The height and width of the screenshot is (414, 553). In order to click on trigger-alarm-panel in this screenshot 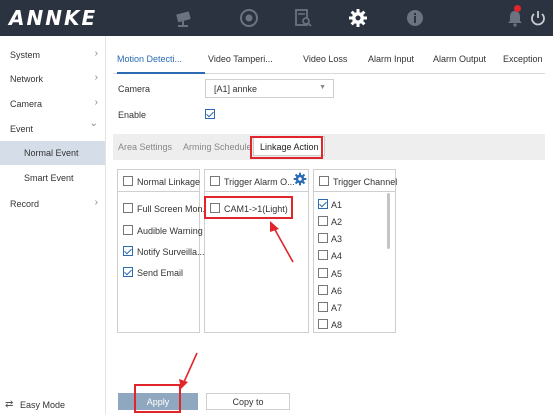, I will do `click(256, 251)`.